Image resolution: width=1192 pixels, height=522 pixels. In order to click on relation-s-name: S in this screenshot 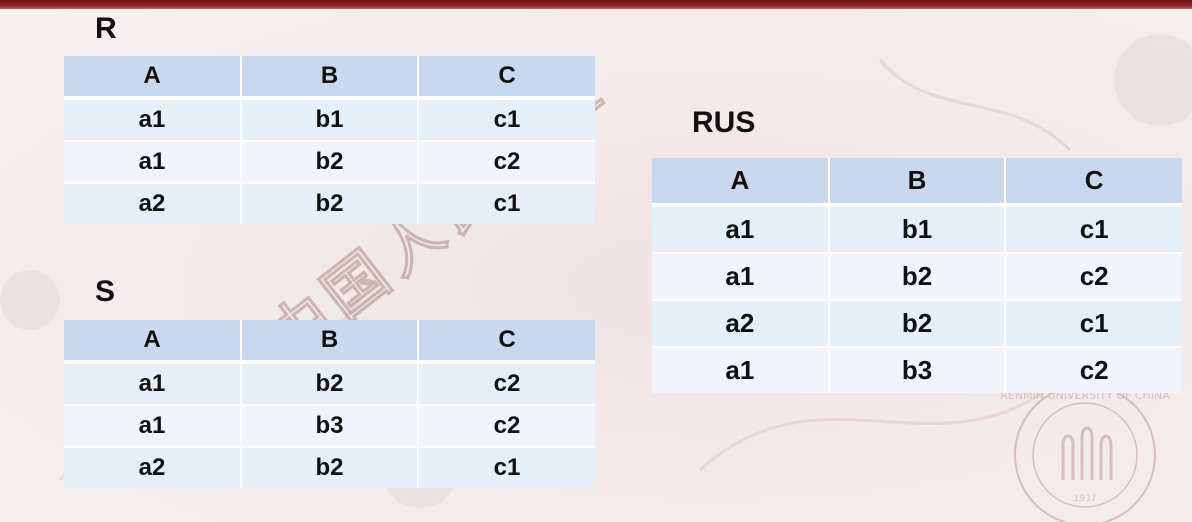, I will do `click(105, 291)`.